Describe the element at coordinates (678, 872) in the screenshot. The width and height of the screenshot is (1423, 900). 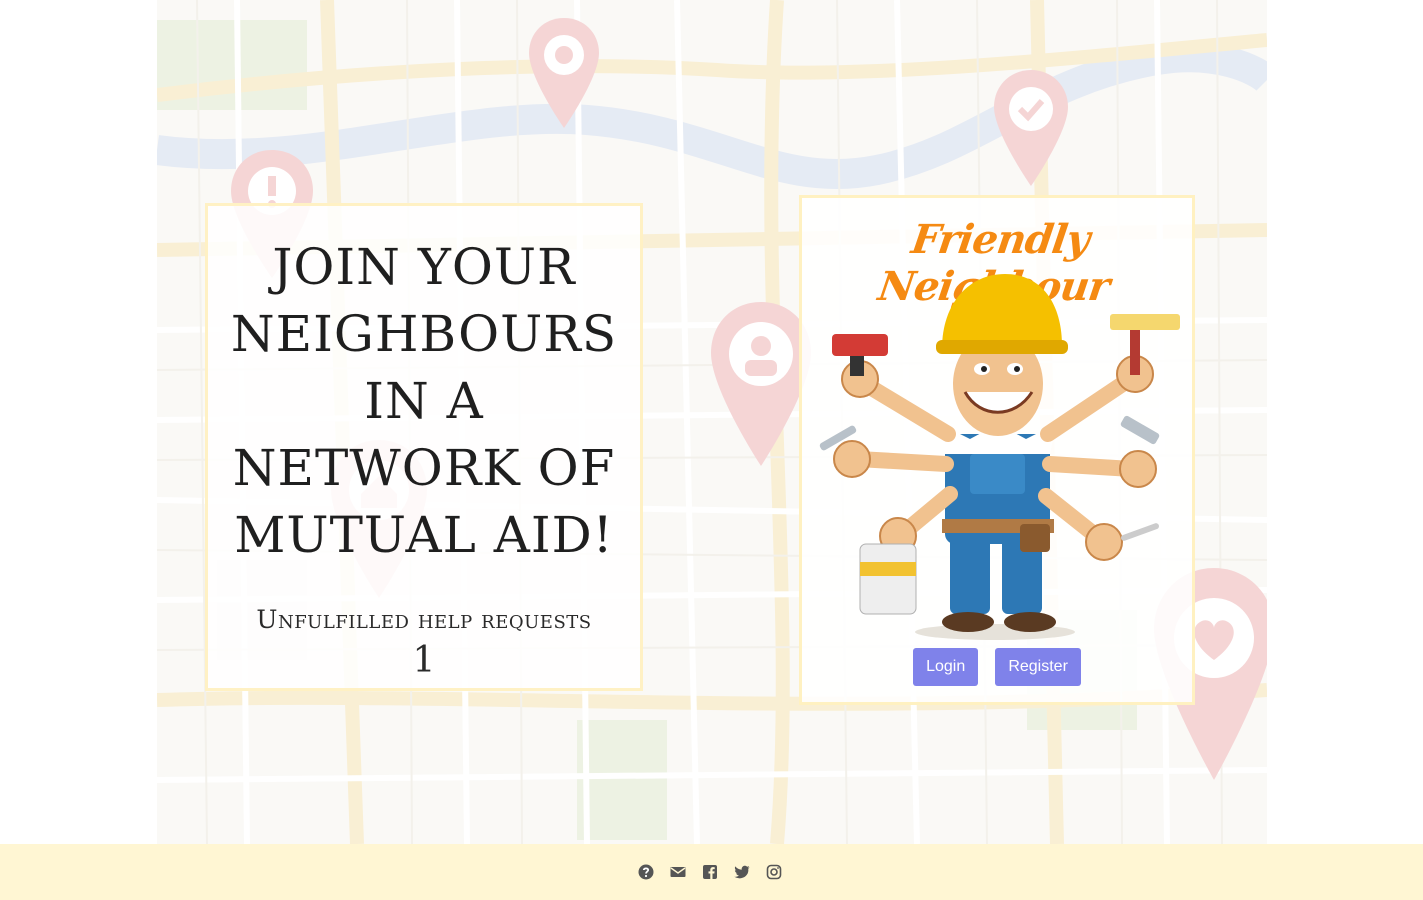
I see `envelope-icon` at that location.